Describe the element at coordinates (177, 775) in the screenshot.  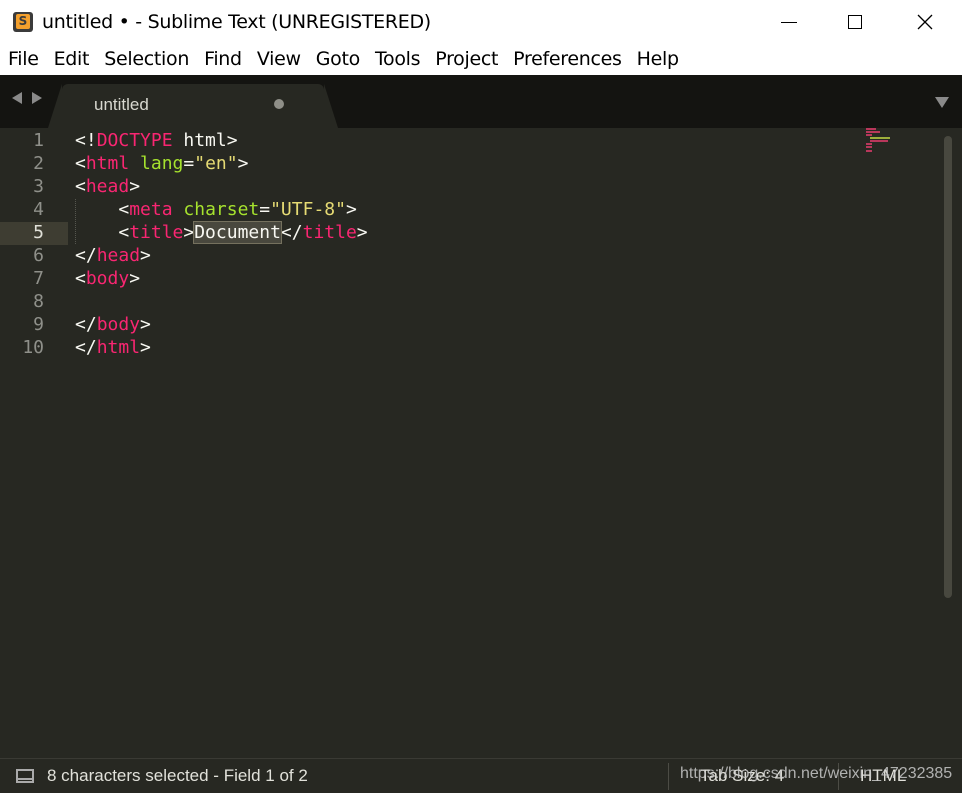
I see `selection-status: 8 characters selected - Field 1 of 2` at that location.